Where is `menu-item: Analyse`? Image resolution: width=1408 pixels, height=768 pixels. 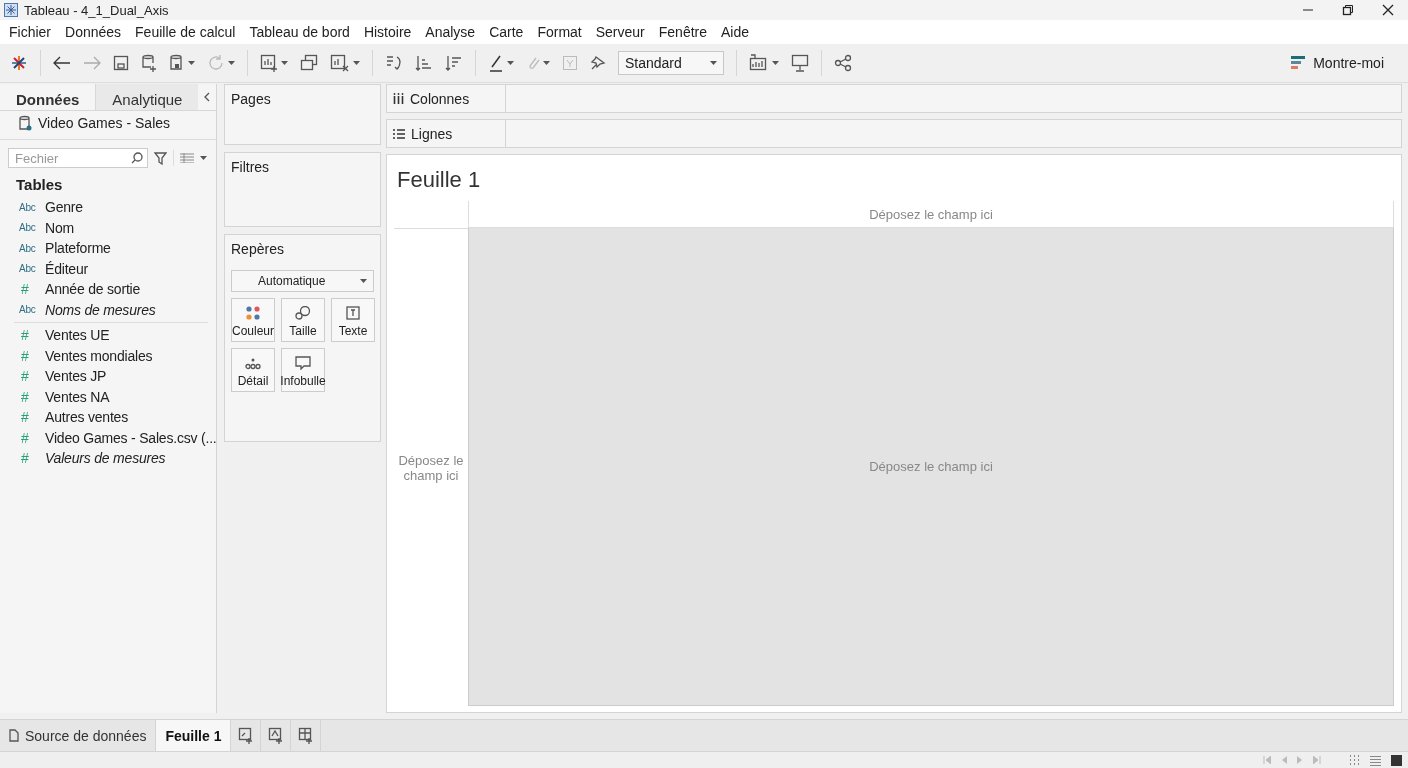 menu-item: Analyse is located at coordinates (450, 32).